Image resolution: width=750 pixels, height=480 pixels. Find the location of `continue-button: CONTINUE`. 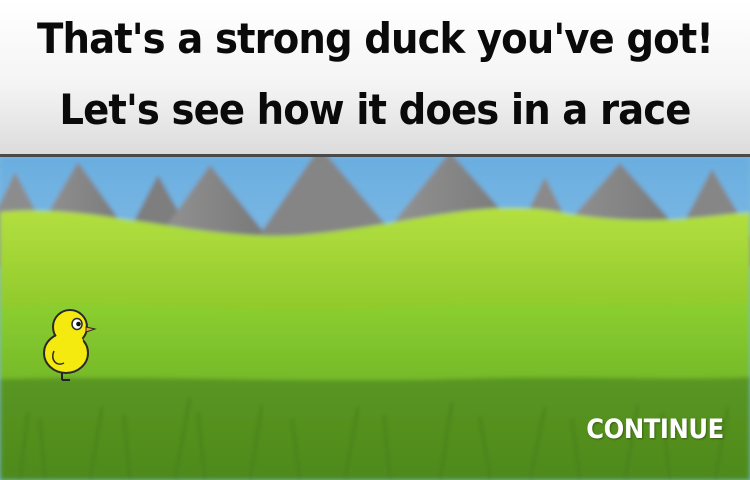

continue-button: CONTINUE is located at coordinates (655, 429).